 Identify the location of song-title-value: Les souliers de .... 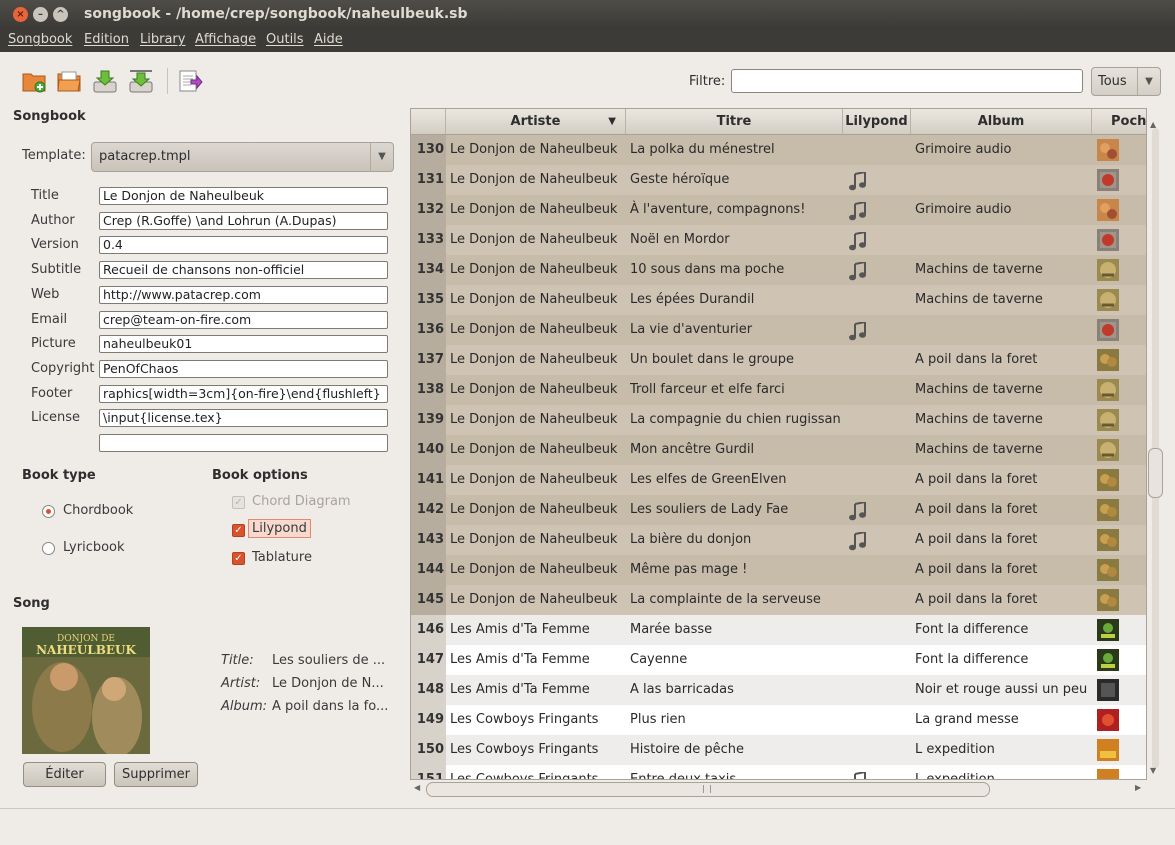
(329, 660).